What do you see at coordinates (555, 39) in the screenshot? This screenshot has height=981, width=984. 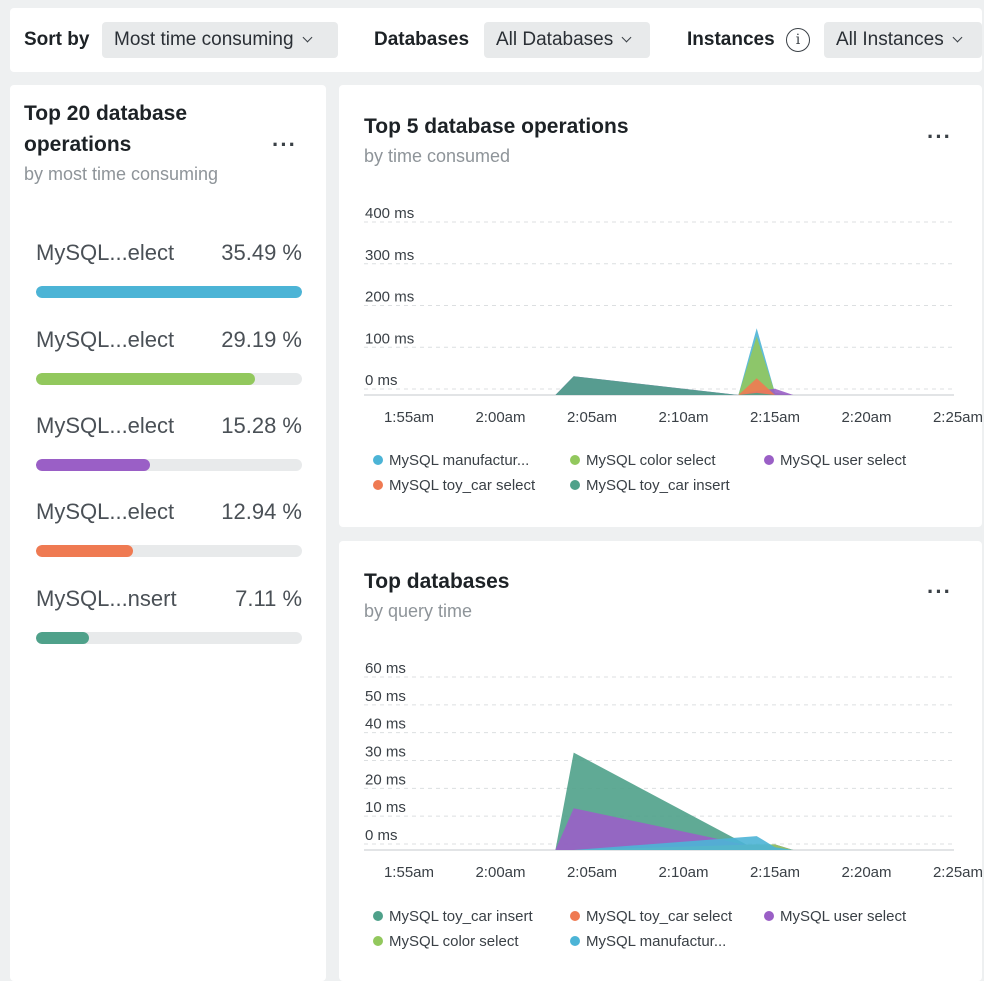 I see `databases-value: All Databases` at bounding box center [555, 39].